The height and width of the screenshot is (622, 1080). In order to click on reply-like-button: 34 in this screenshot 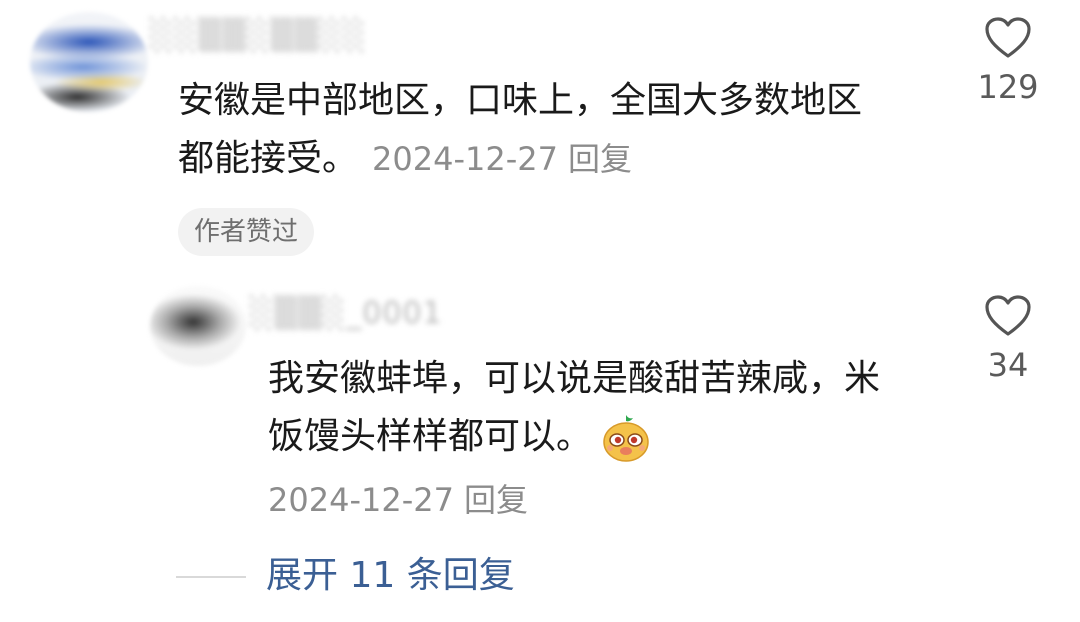, I will do `click(1008, 339)`.